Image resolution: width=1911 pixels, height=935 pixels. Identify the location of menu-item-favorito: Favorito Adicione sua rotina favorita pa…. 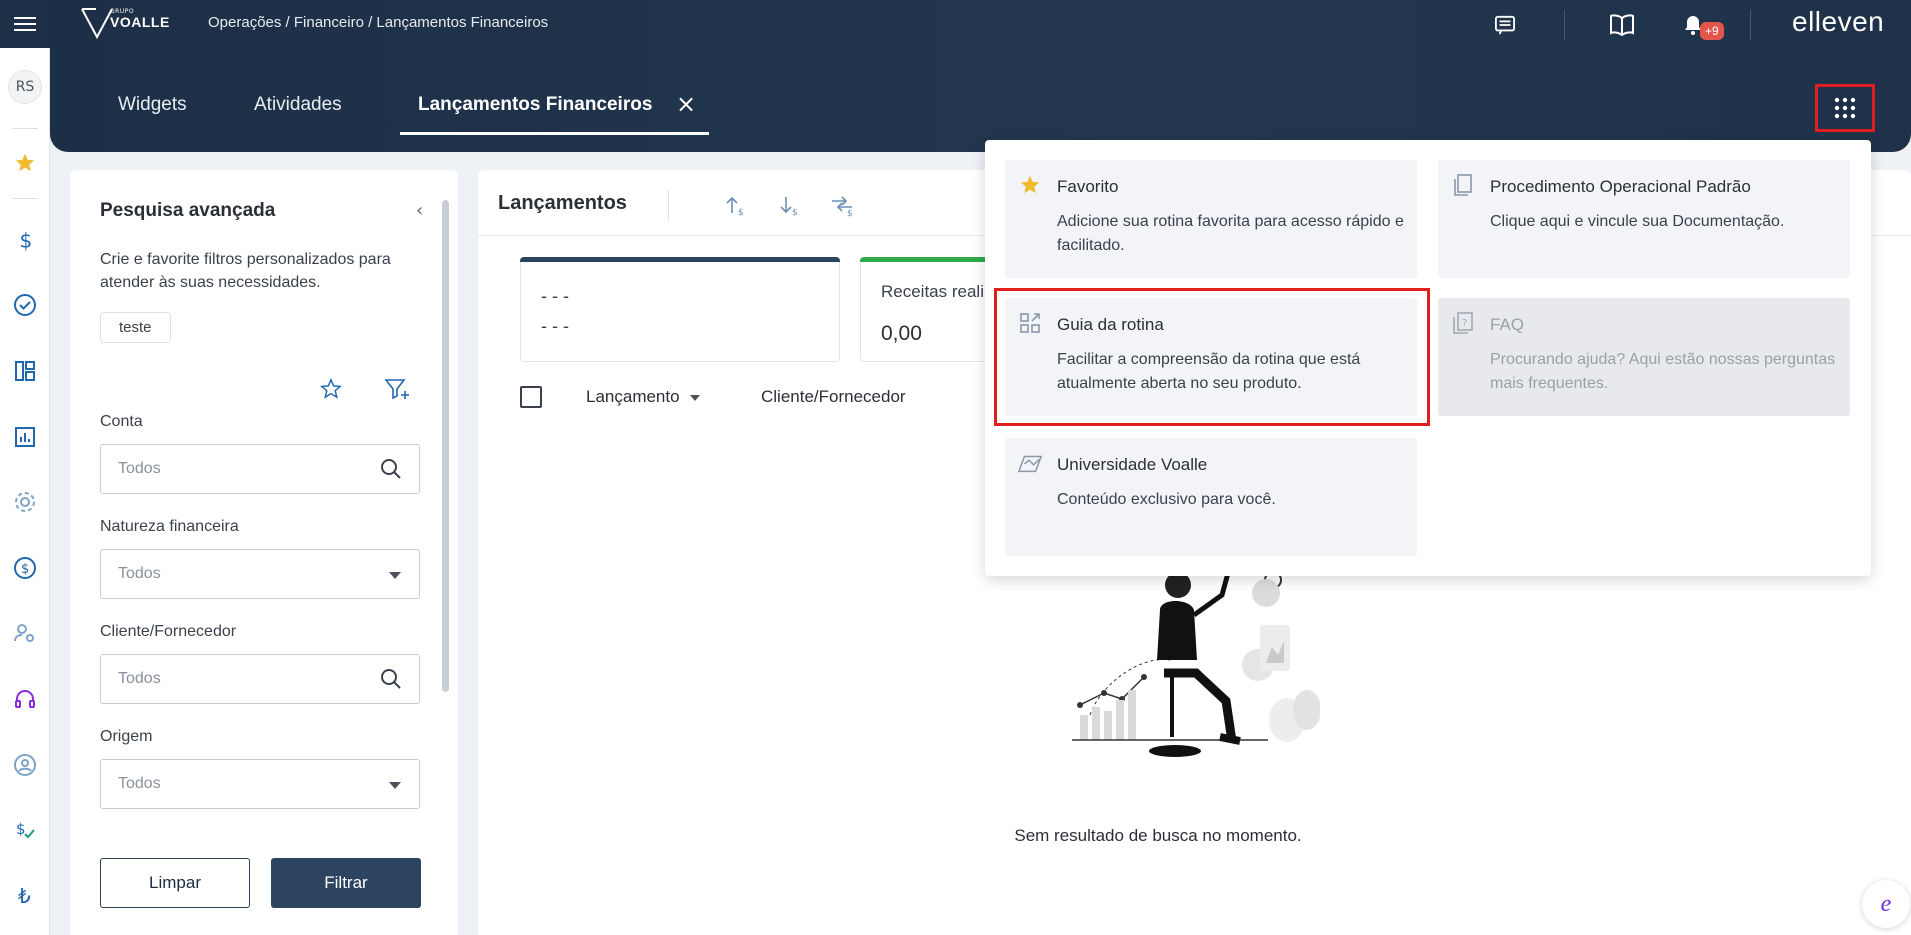
(1211, 219).